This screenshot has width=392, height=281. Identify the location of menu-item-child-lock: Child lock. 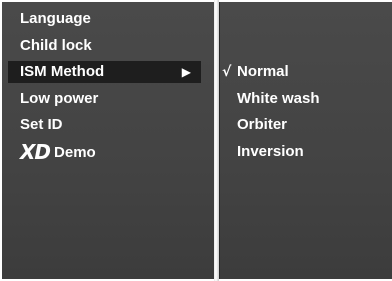
(50, 46).